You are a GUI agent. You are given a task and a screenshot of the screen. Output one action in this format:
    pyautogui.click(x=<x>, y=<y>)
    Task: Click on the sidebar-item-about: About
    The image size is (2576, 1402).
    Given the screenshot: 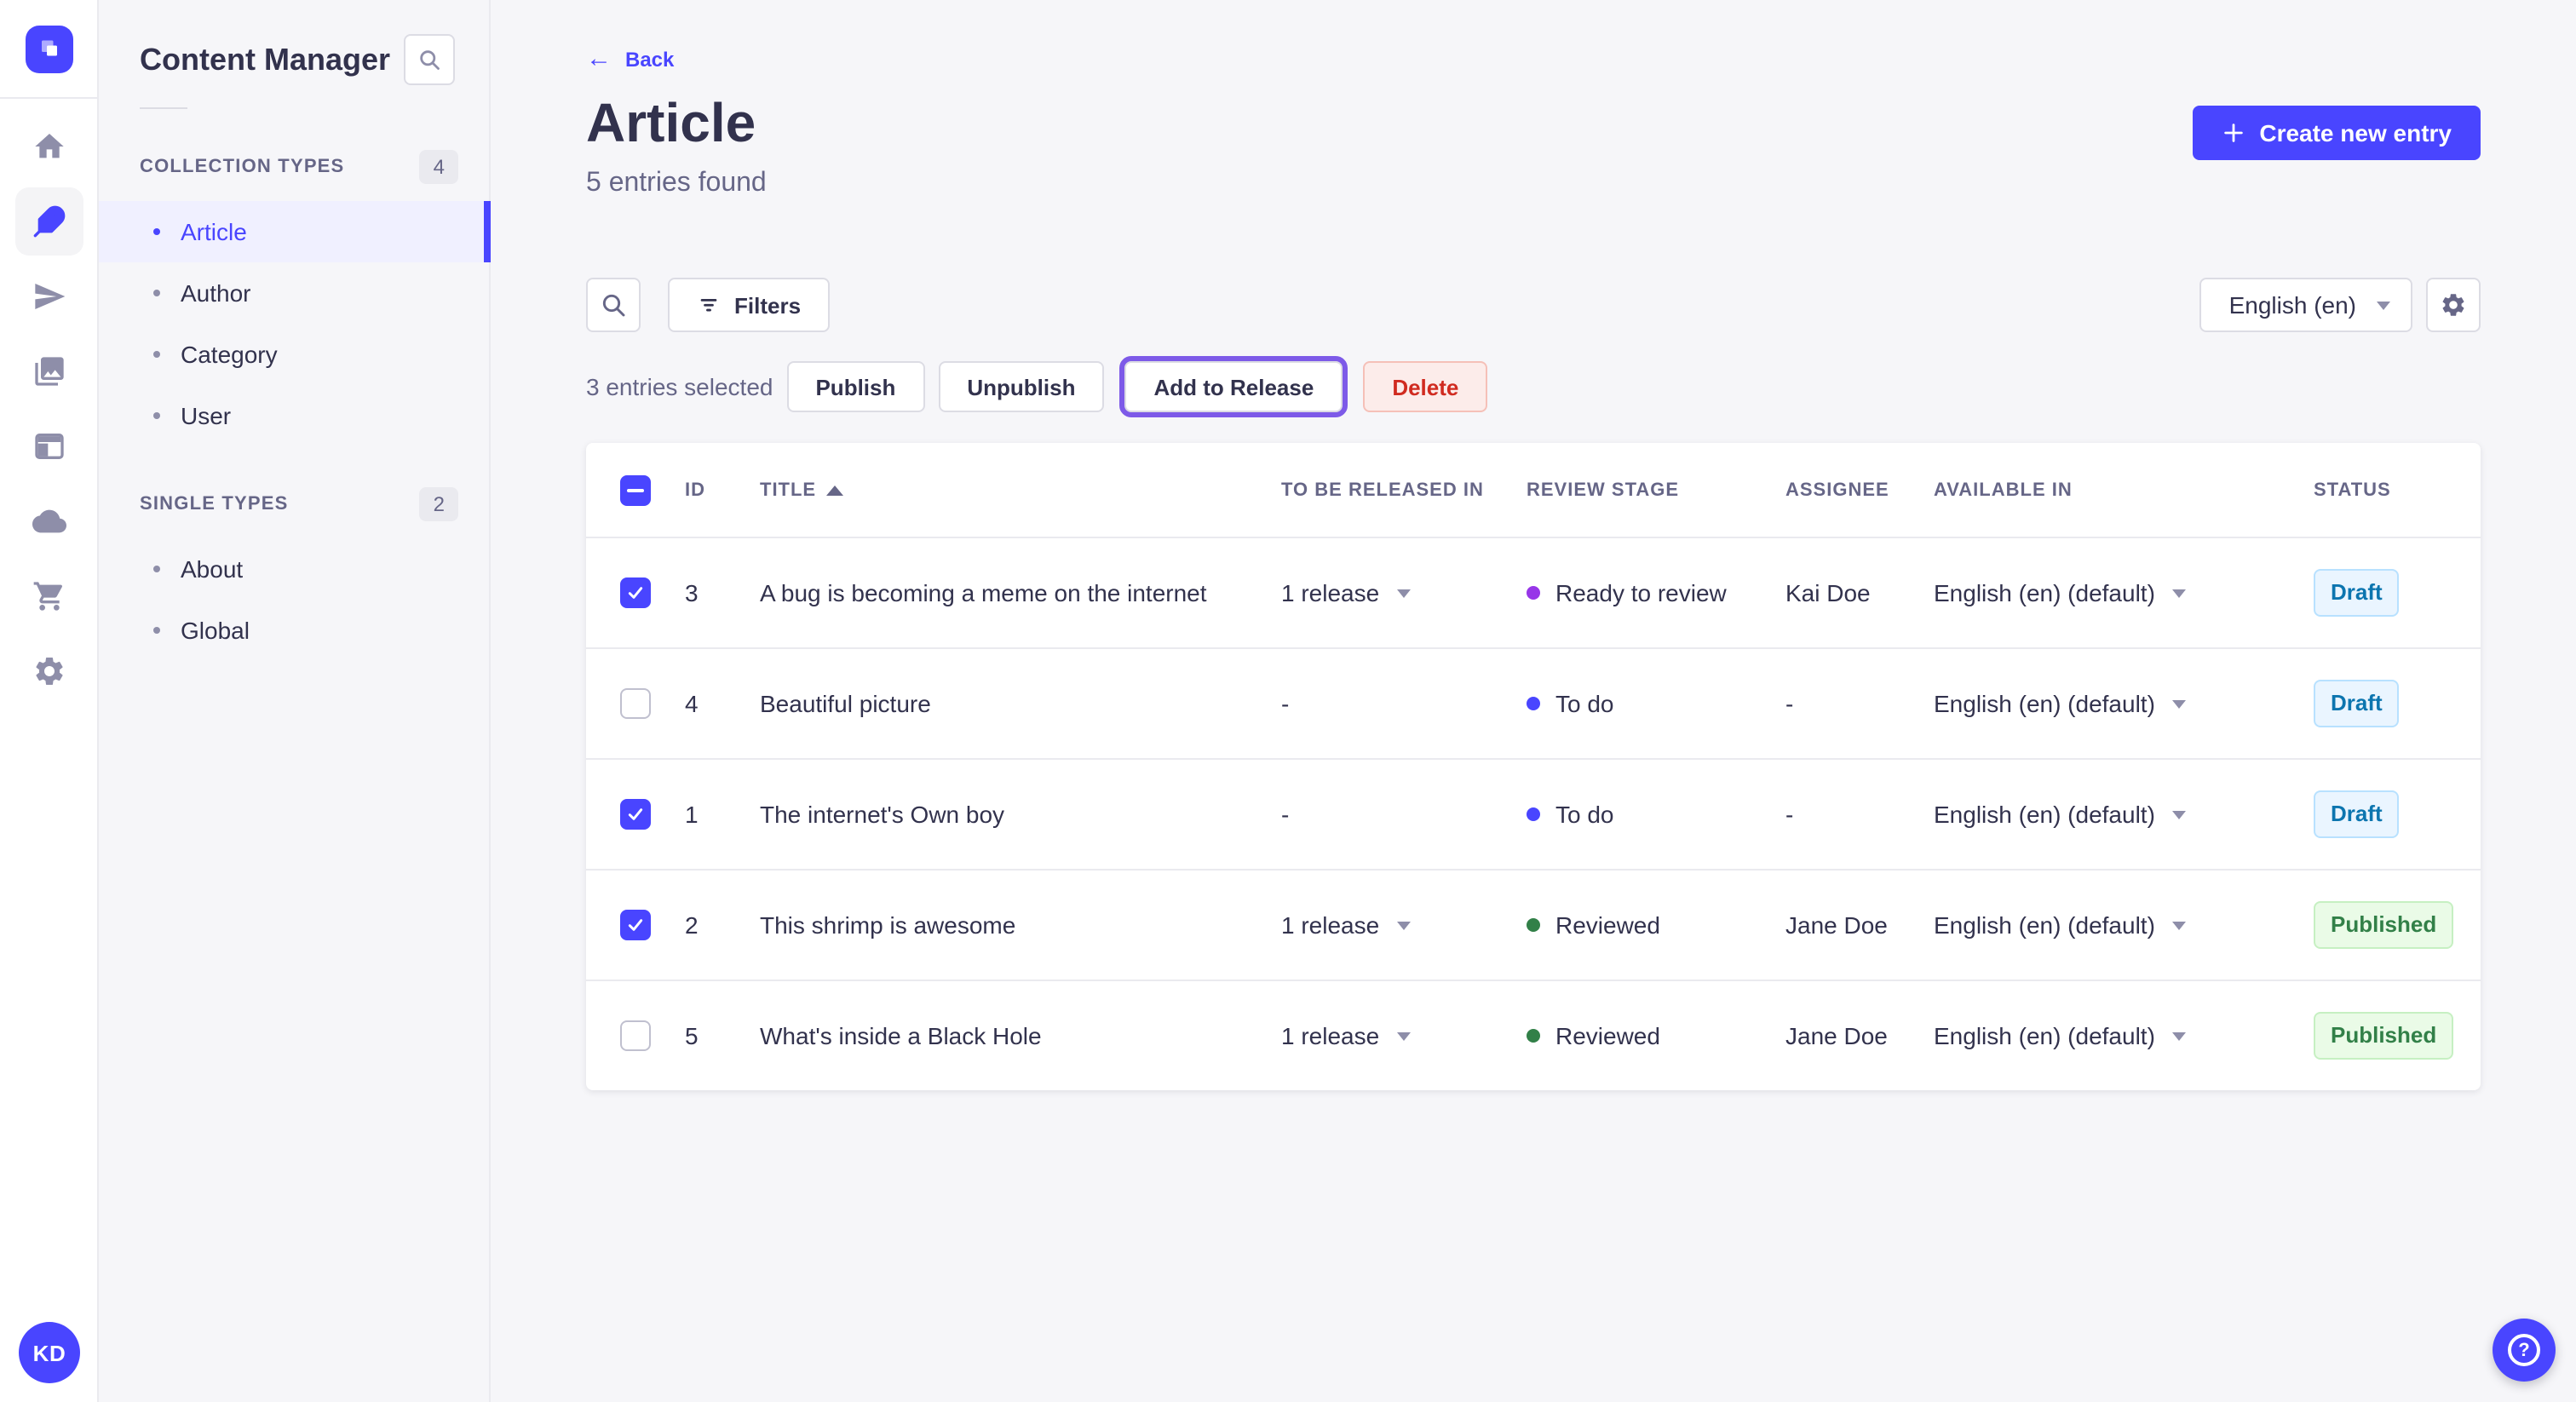 What is the action you would take?
    pyautogui.click(x=294, y=569)
    